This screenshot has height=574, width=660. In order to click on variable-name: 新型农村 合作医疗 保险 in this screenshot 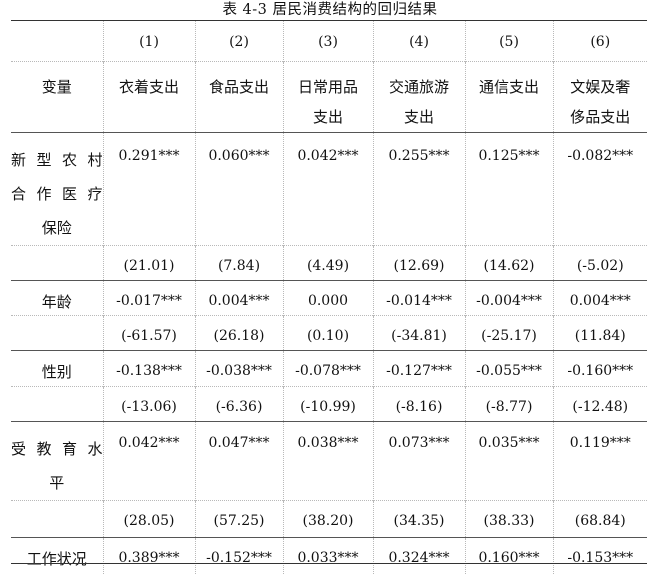, I will do `click(57, 189)`.